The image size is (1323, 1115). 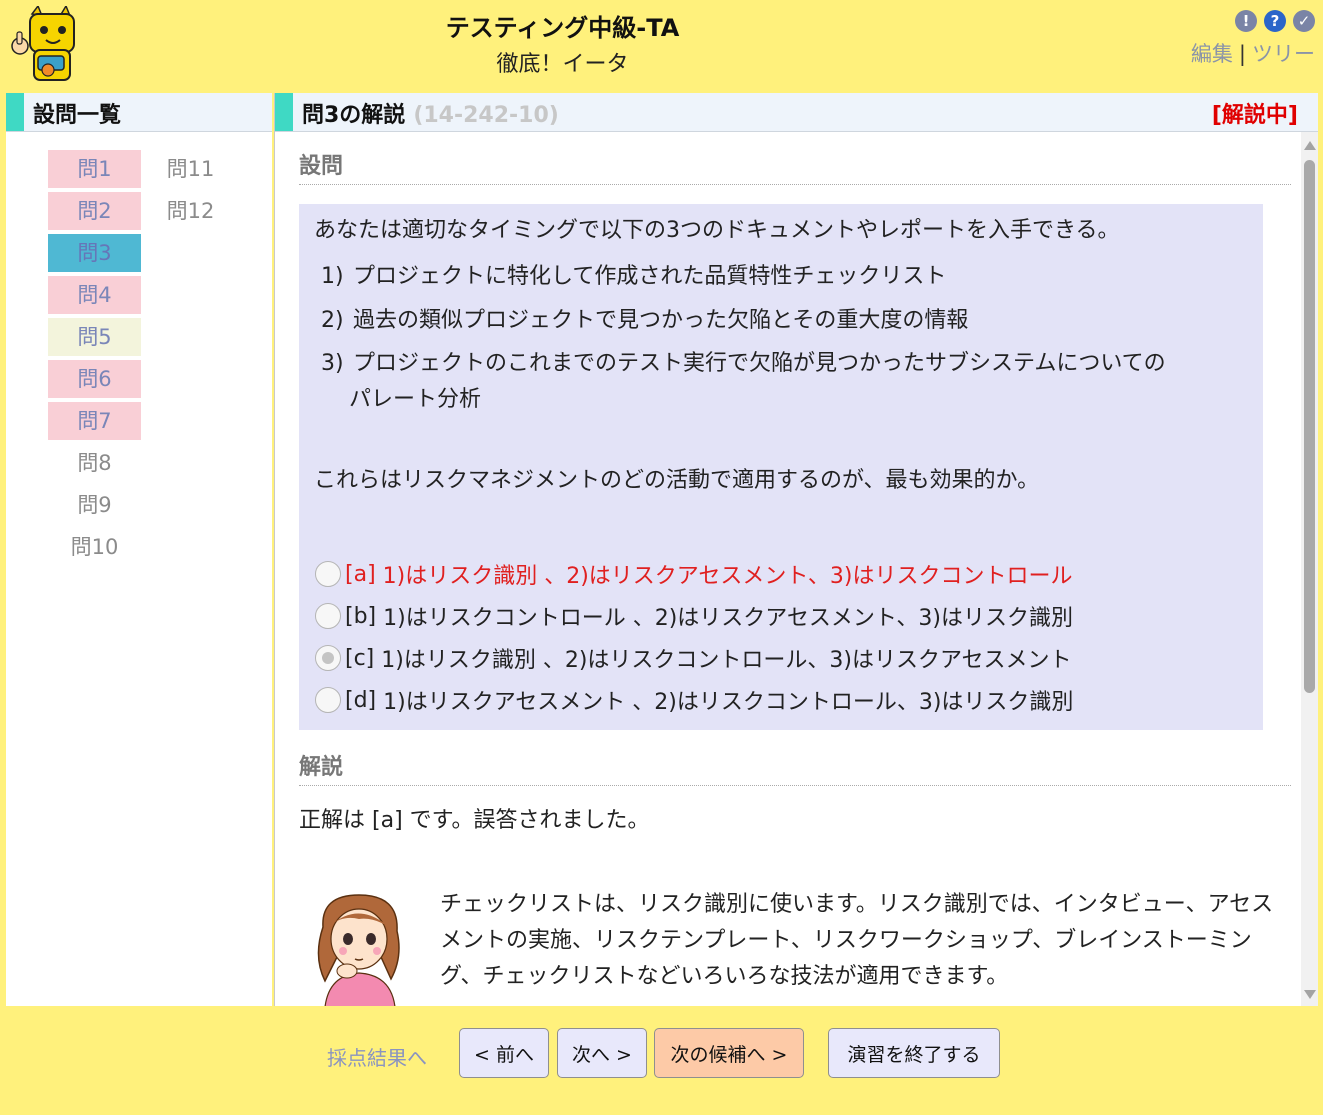 I want to click on question-item-9: 問9, so click(x=94, y=505).